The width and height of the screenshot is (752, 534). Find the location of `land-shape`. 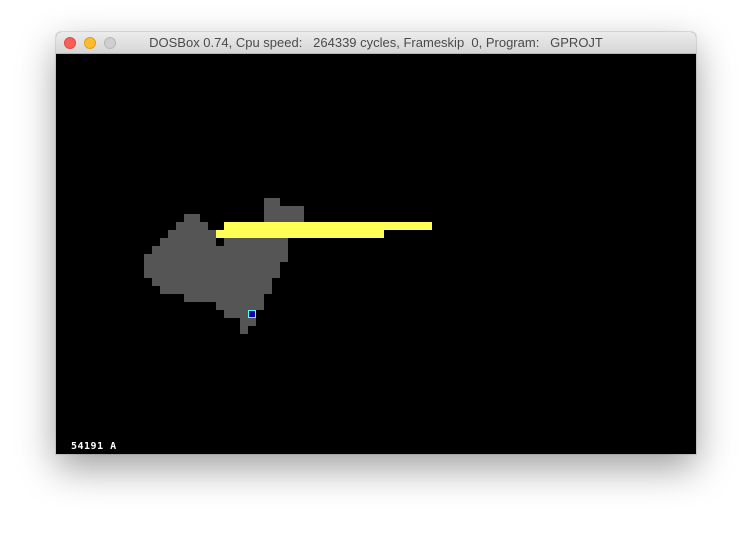

land-shape is located at coordinates (224, 266).